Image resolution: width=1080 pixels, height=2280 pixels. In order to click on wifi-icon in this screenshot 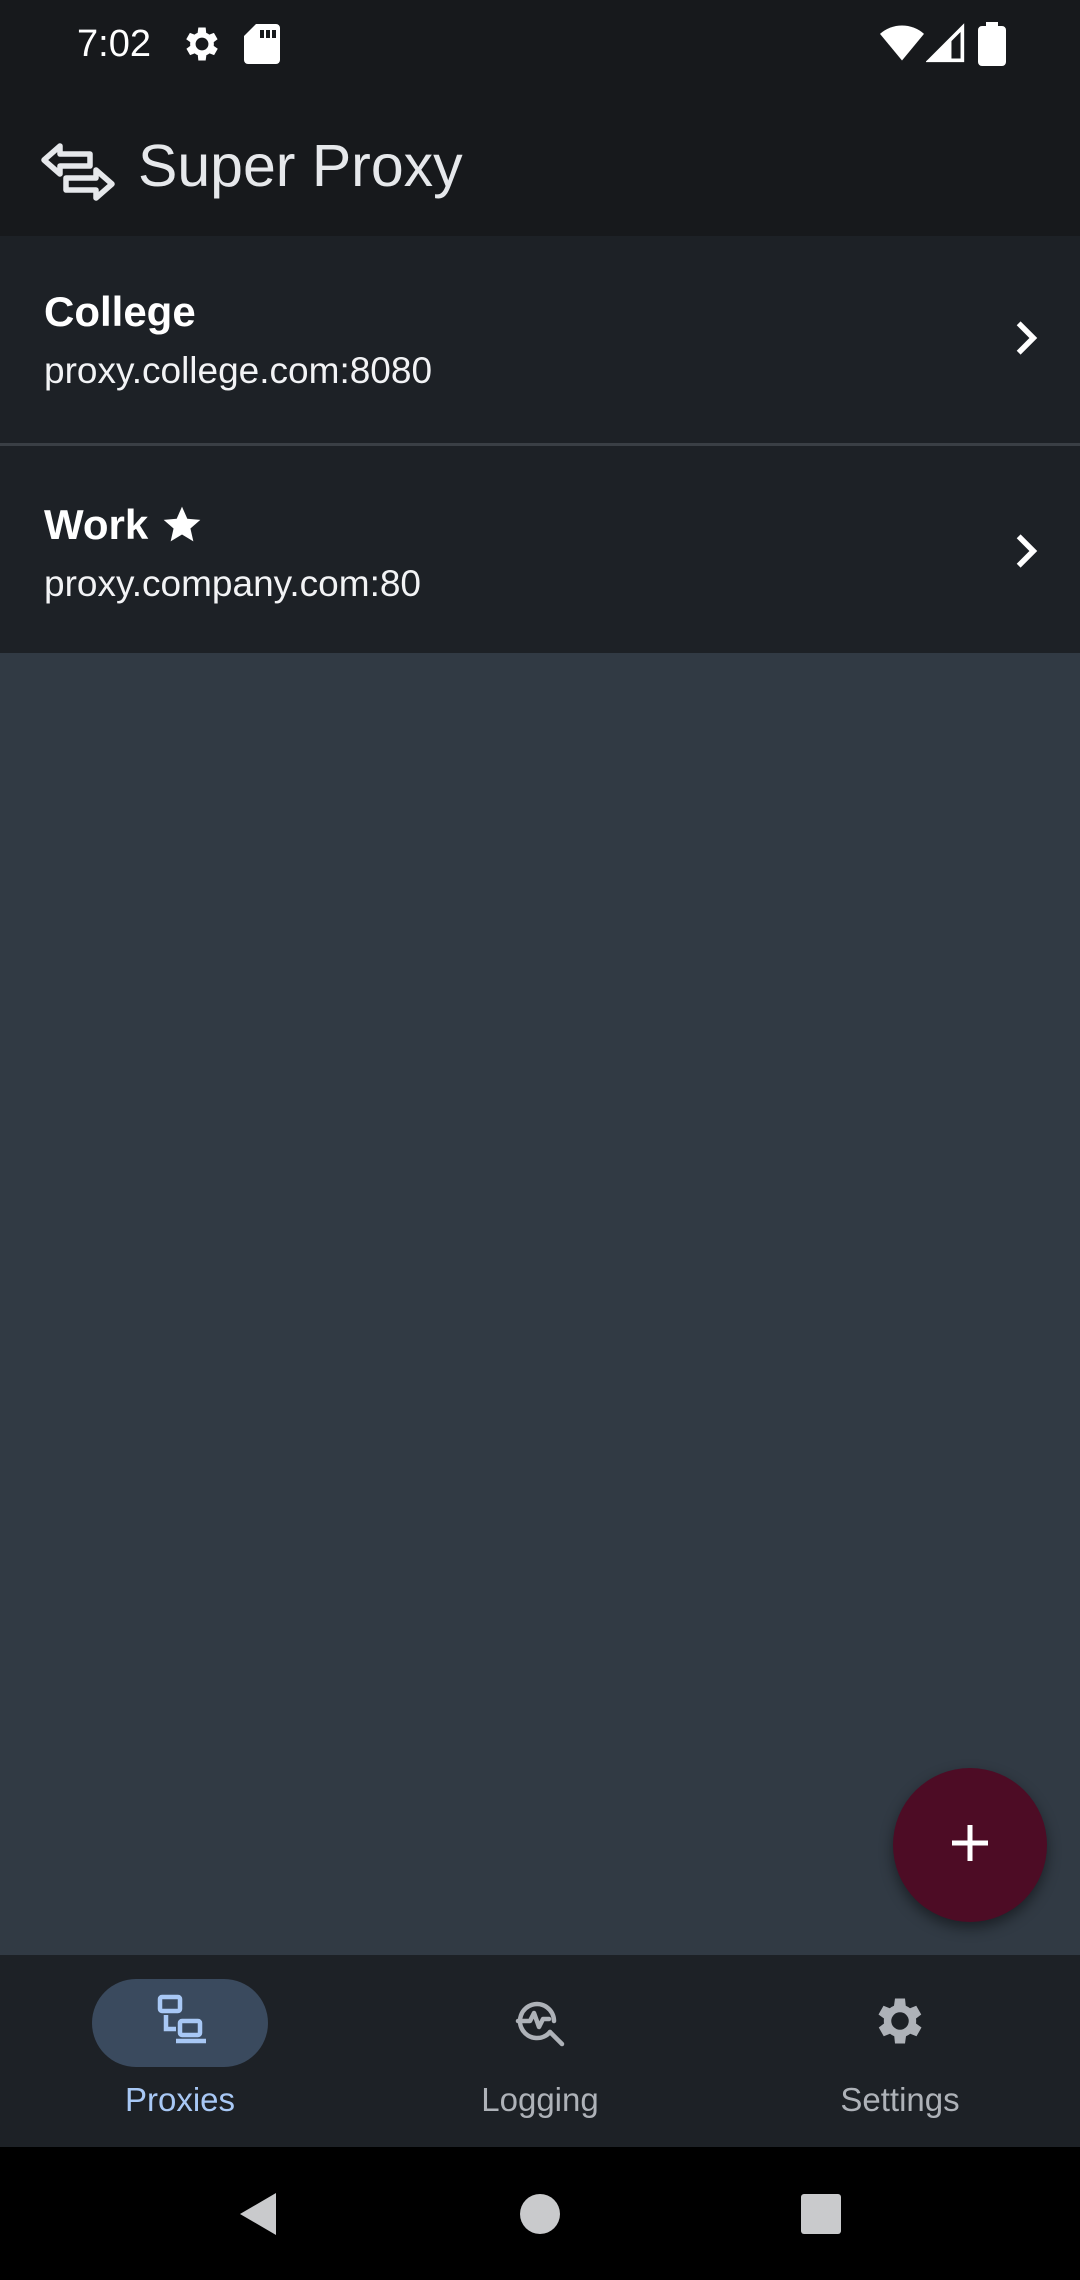, I will do `click(902, 44)`.